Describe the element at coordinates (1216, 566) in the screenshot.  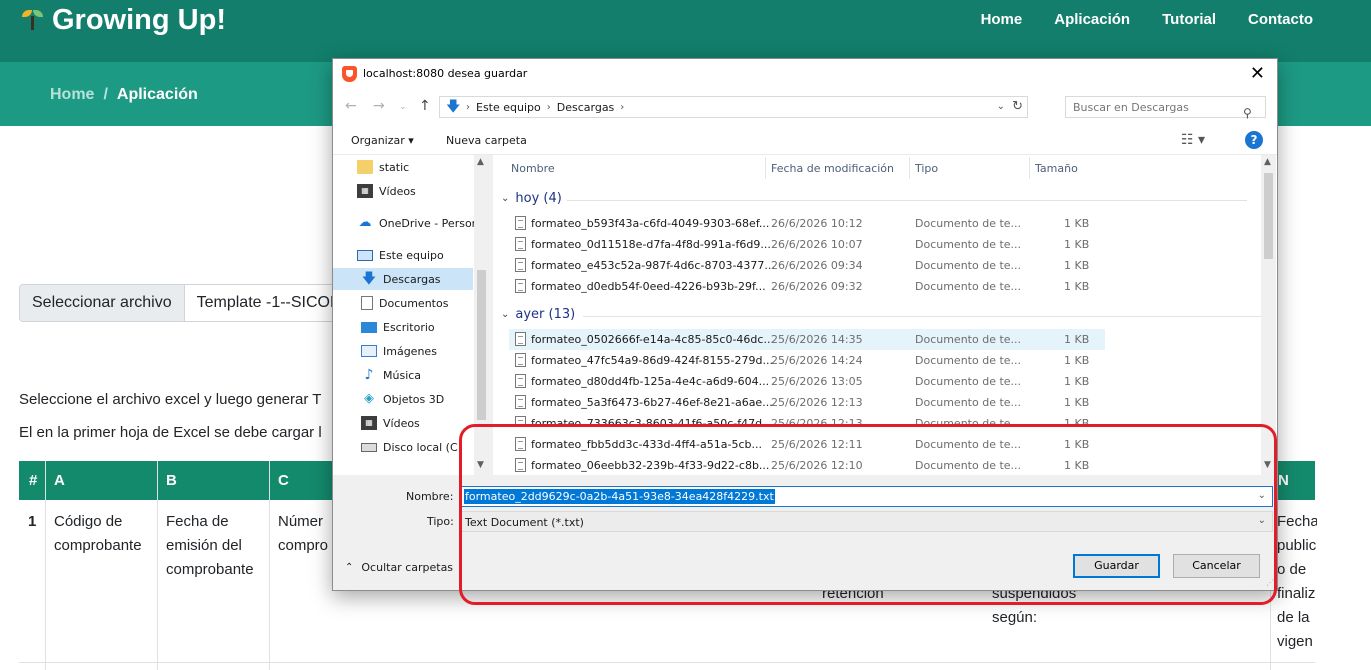
I see `cancel-button: Cancelar` at that location.